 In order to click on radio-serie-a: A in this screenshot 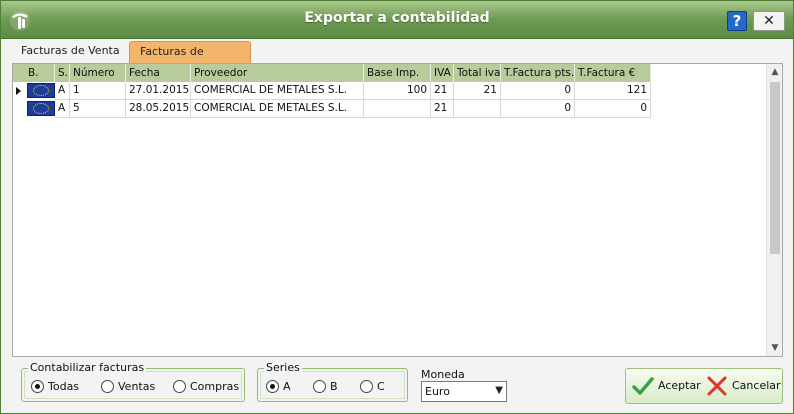, I will do `click(278, 387)`.